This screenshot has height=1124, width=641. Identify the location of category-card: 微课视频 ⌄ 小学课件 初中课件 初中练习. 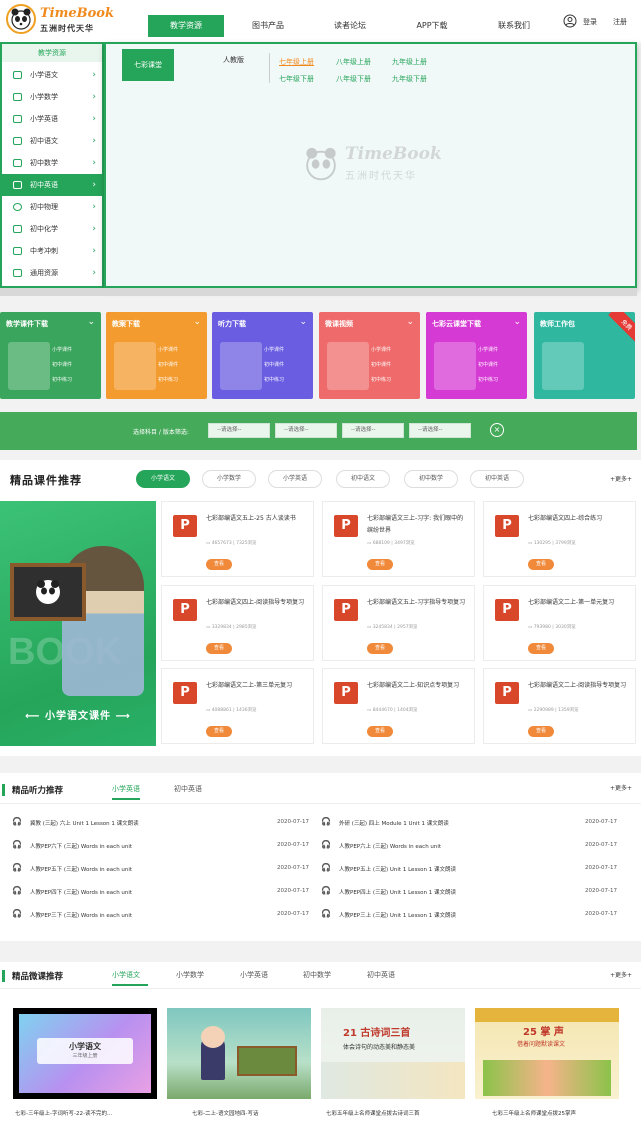
(369, 355).